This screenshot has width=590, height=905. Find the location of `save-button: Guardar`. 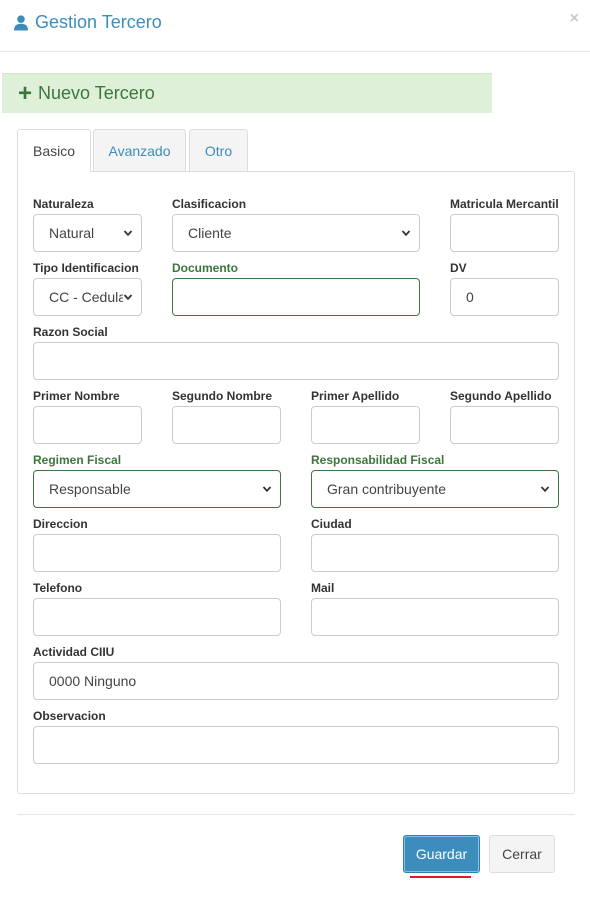

save-button: Guardar is located at coordinates (441, 854).